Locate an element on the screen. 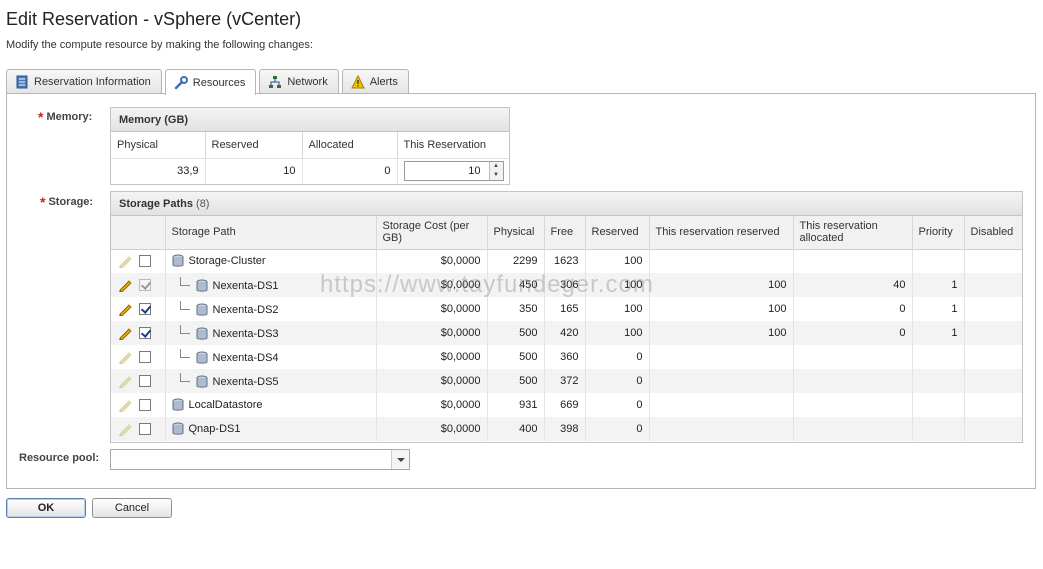  storage-path-name: Nexenta-DS5 is located at coordinates (245, 381).